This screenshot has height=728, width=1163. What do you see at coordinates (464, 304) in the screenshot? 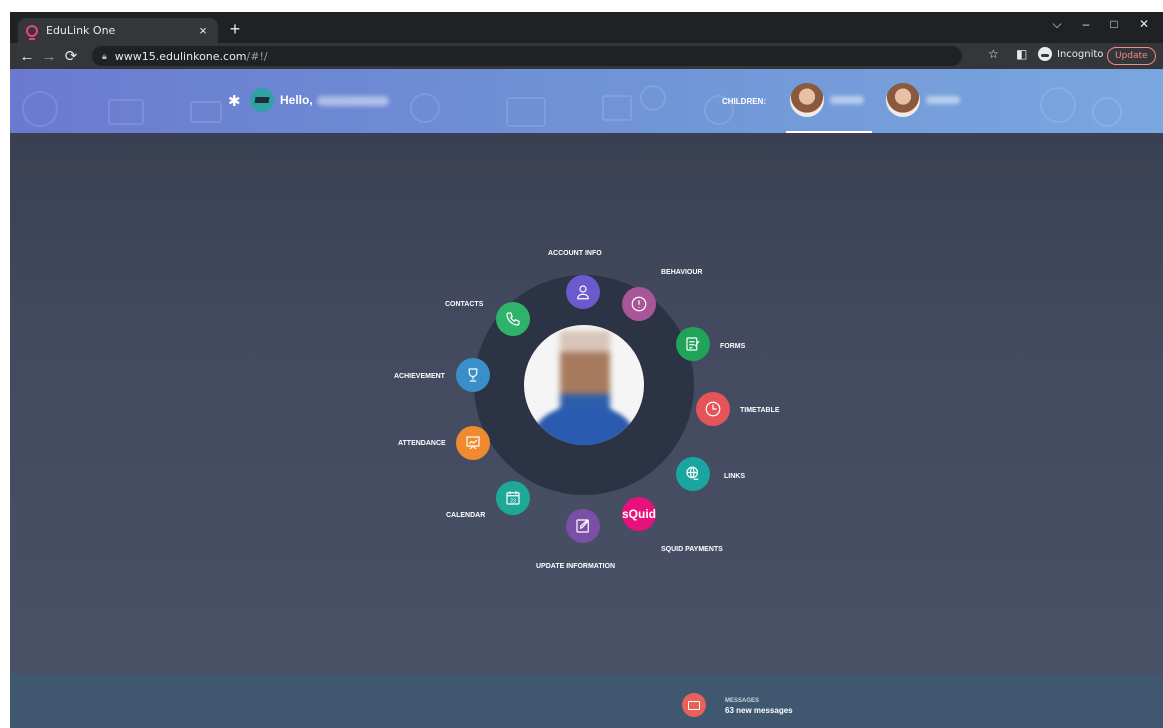
I see `contacts-label: CONTACTS` at bounding box center [464, 304].